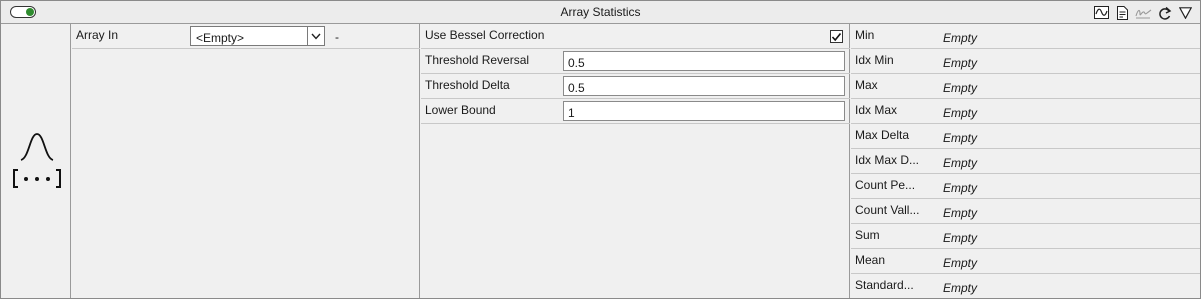 This screenshot has width=1201, height=299. What do you see at coordinates (467, 85) in the screenshot?
I see `threshold-delta-label: Threshold Delta` at bounding box center [467, 85].